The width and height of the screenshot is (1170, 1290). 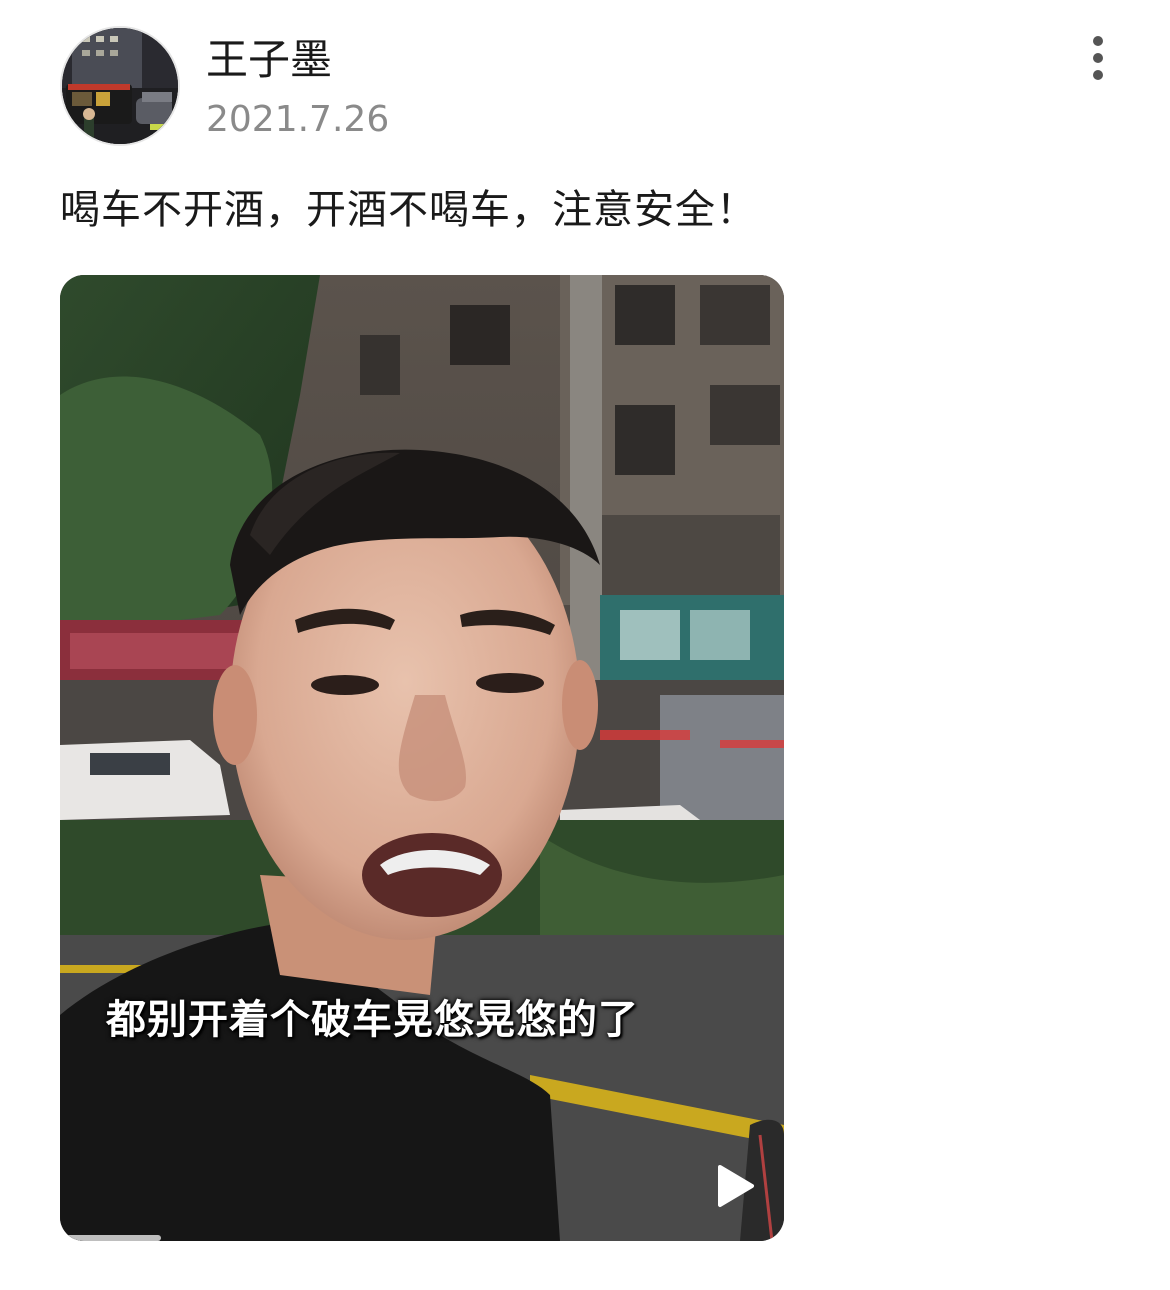 I want to click on play-icon-glyph, so click(x=736, y=1186).